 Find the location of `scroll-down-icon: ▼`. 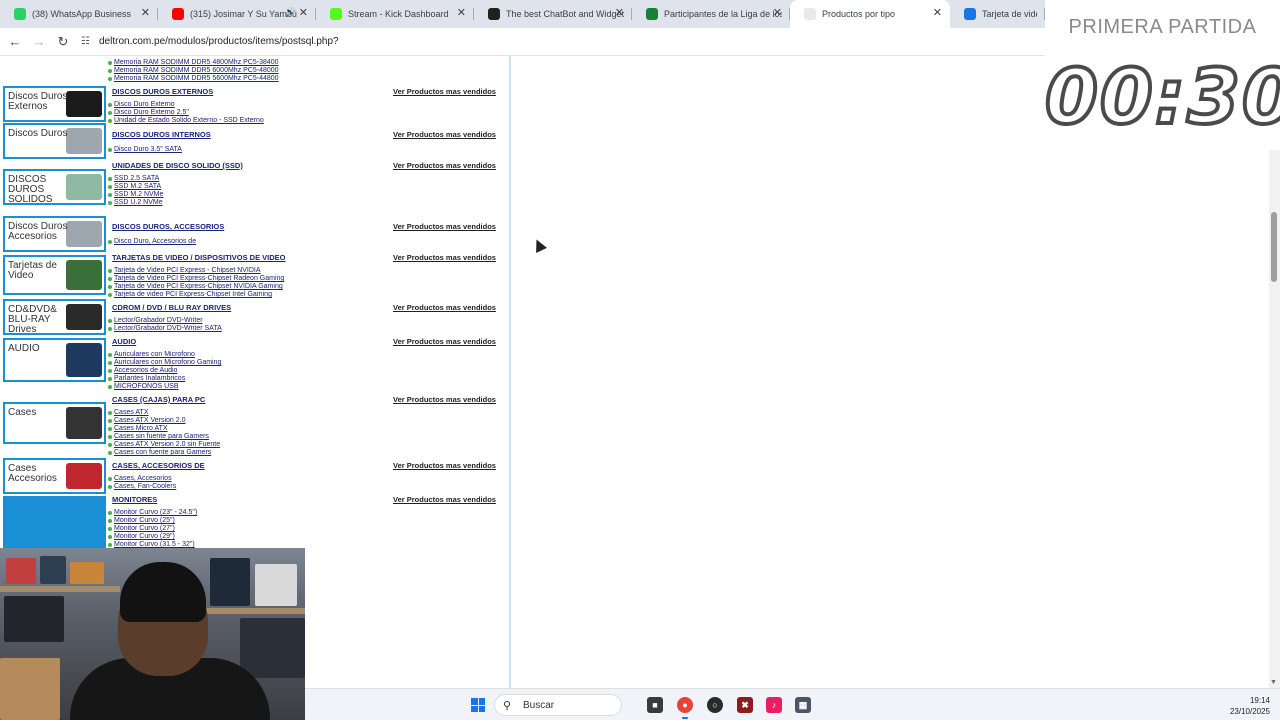

scroll-down-icon: ▼ is located at coordinates (1273, 682).